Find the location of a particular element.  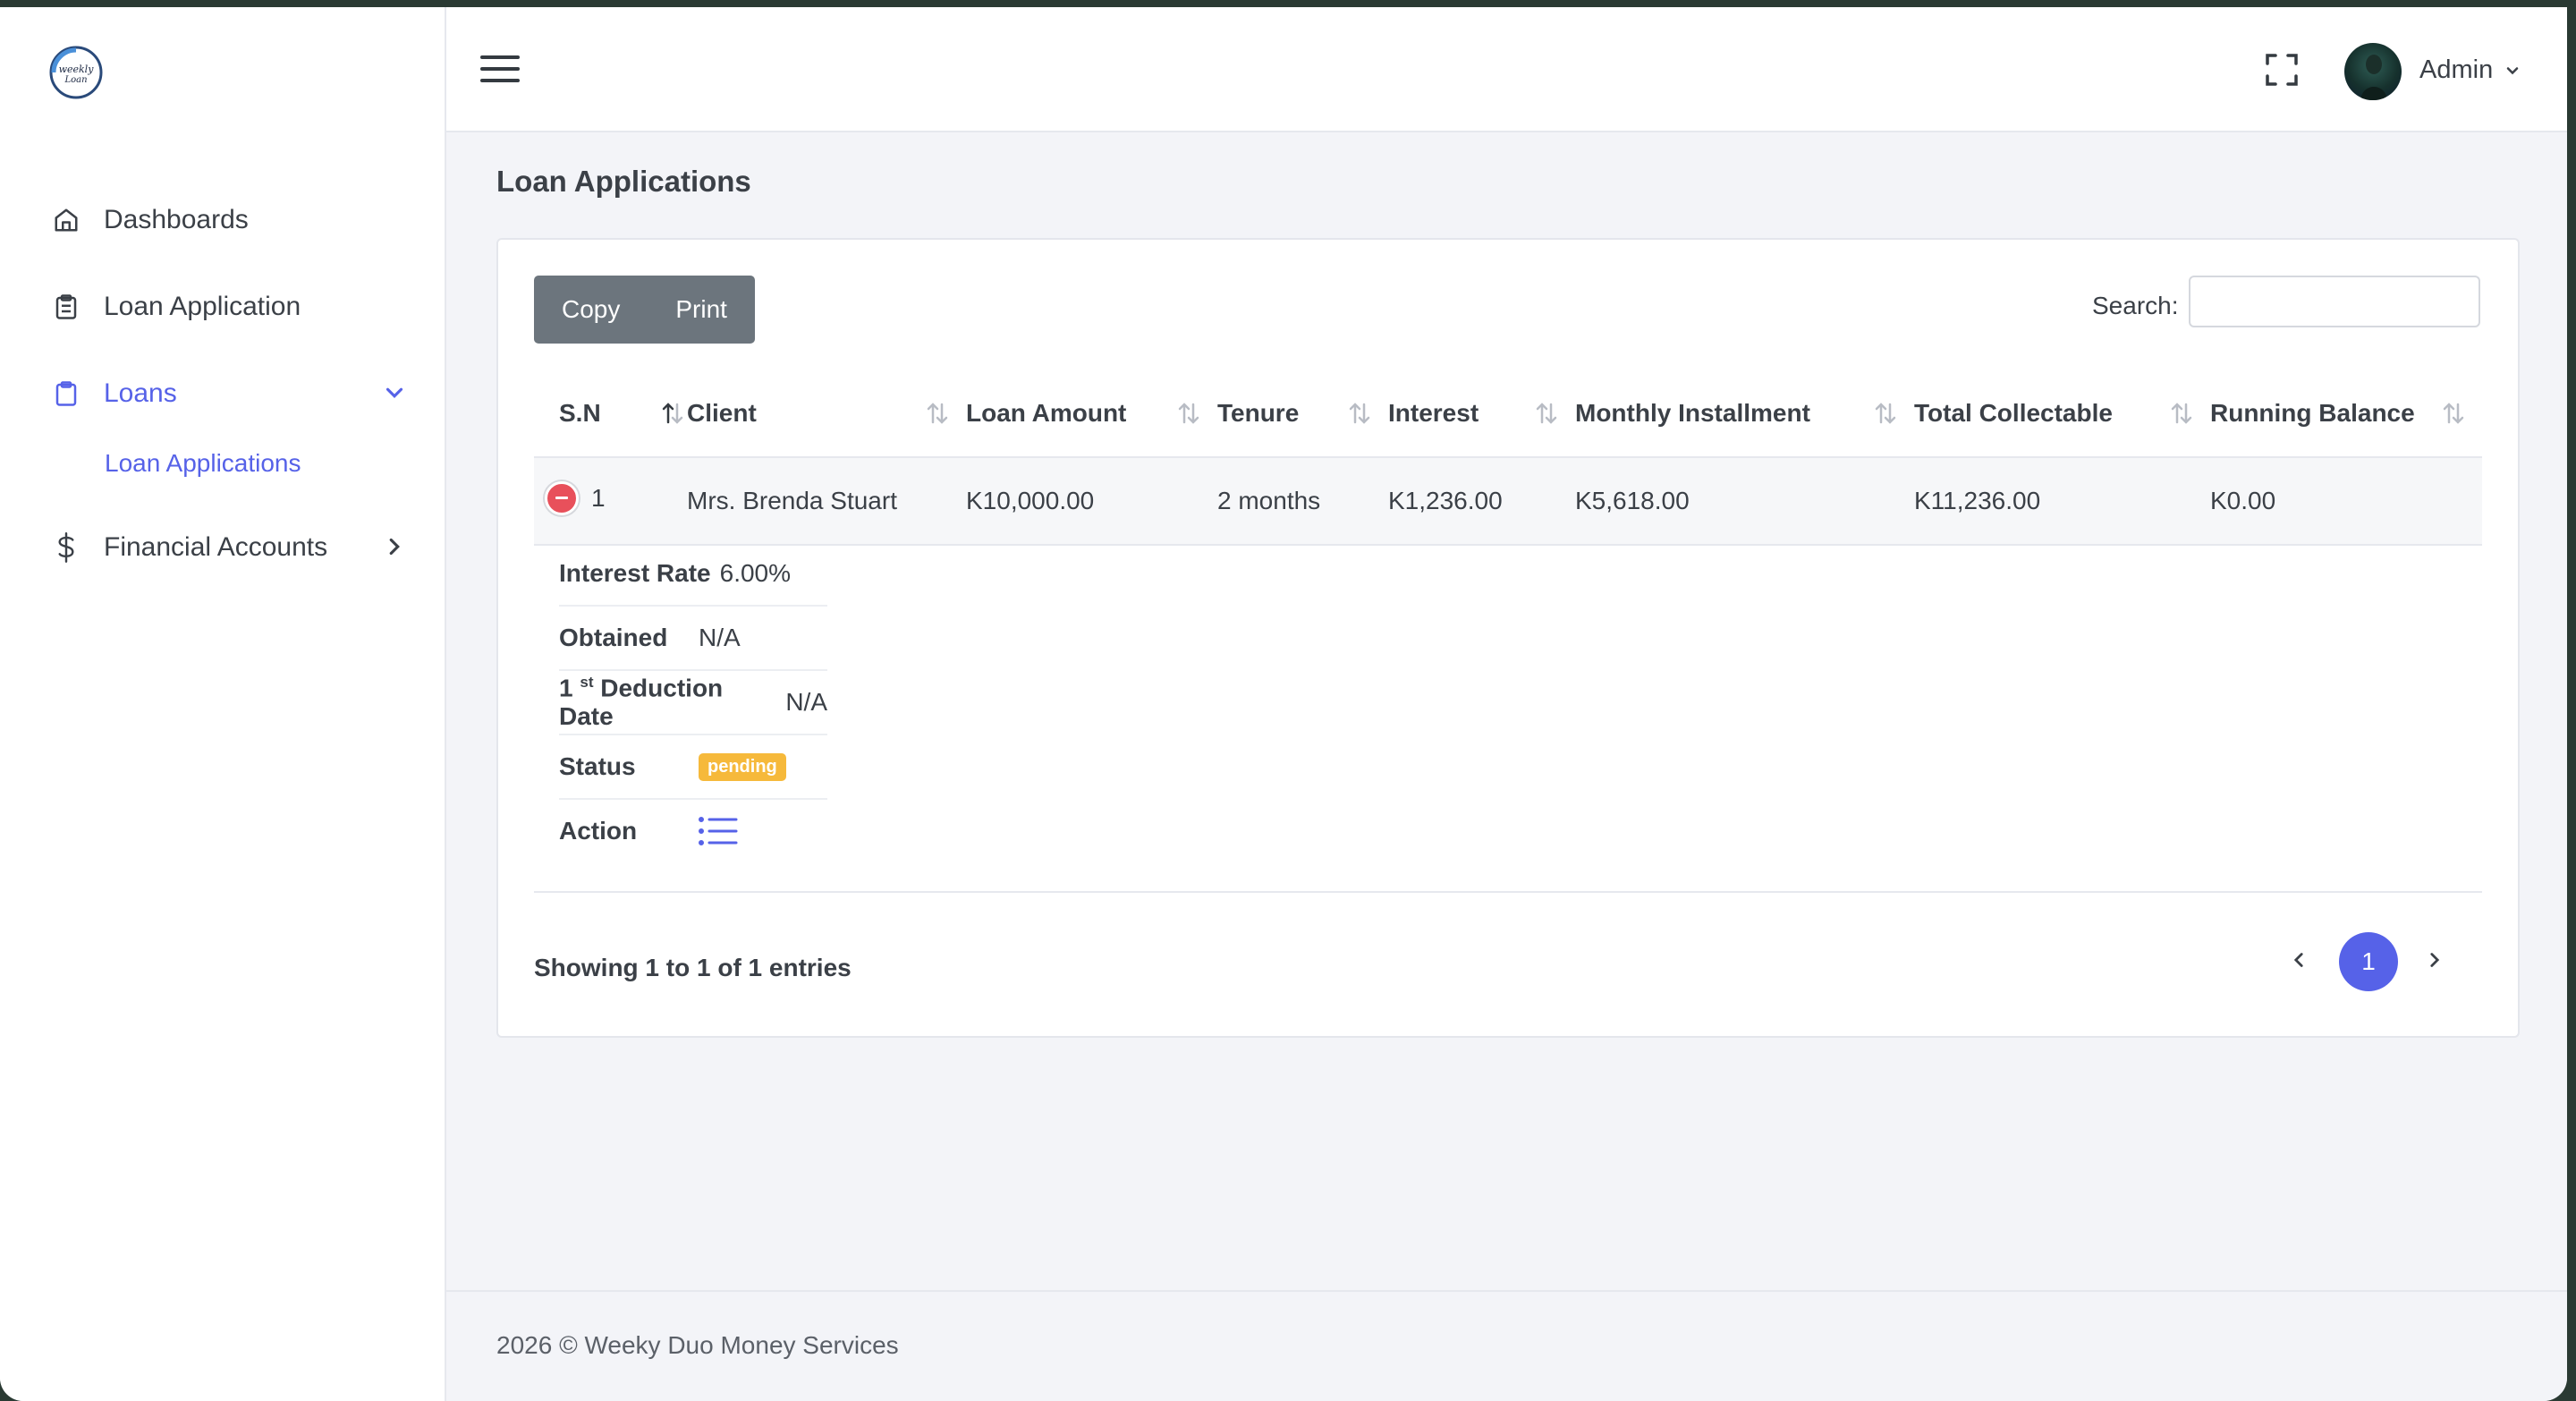

cell-loan-amount: K10,000.00 is located at coordinates (1091, 501).